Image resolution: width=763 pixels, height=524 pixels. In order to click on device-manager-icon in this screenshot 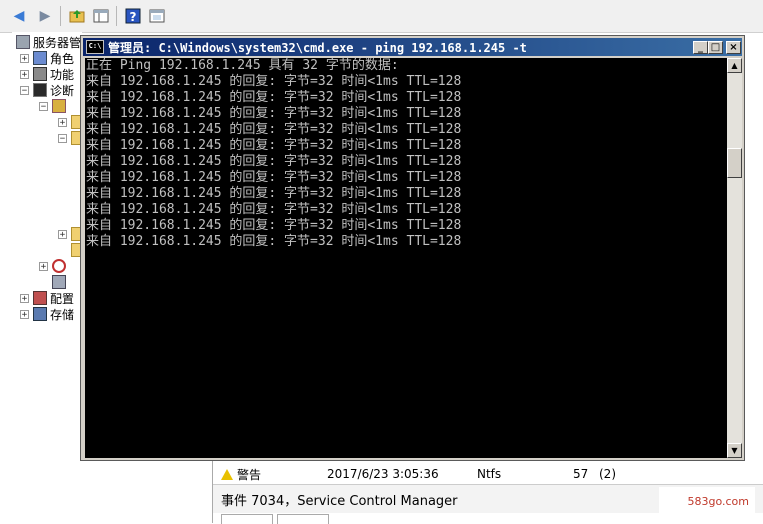, I will do `click(59, 282)`.